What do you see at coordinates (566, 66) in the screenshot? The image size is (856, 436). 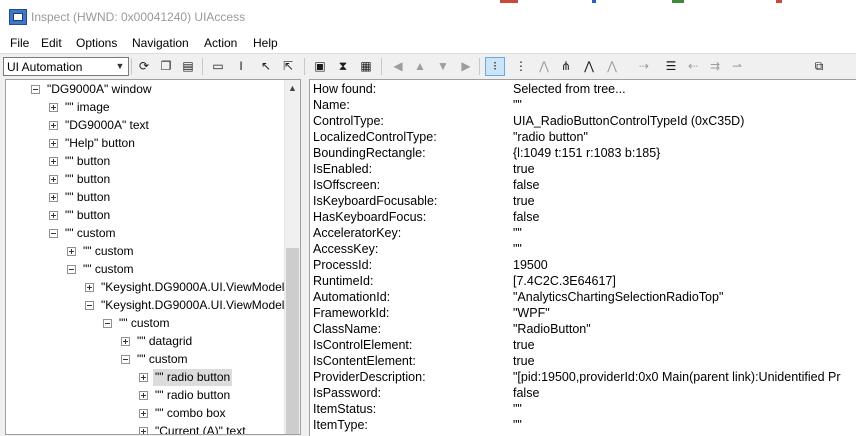 I see `next-sibling-icon: ⋔` at bounding box center [566, 66].